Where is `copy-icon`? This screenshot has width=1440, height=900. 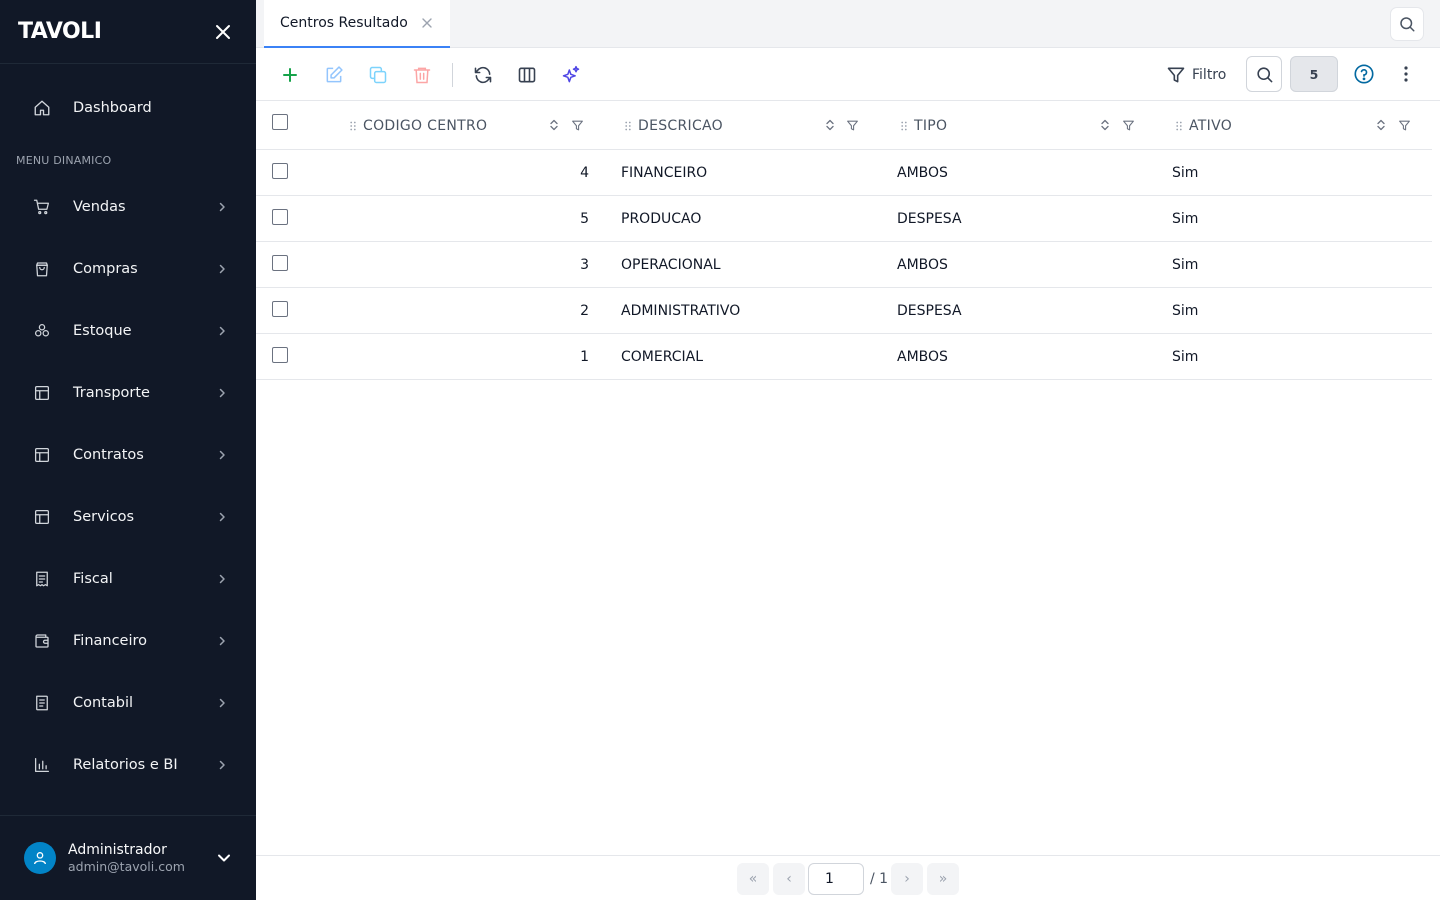
copy-icon is located at coordinates (378, 75).